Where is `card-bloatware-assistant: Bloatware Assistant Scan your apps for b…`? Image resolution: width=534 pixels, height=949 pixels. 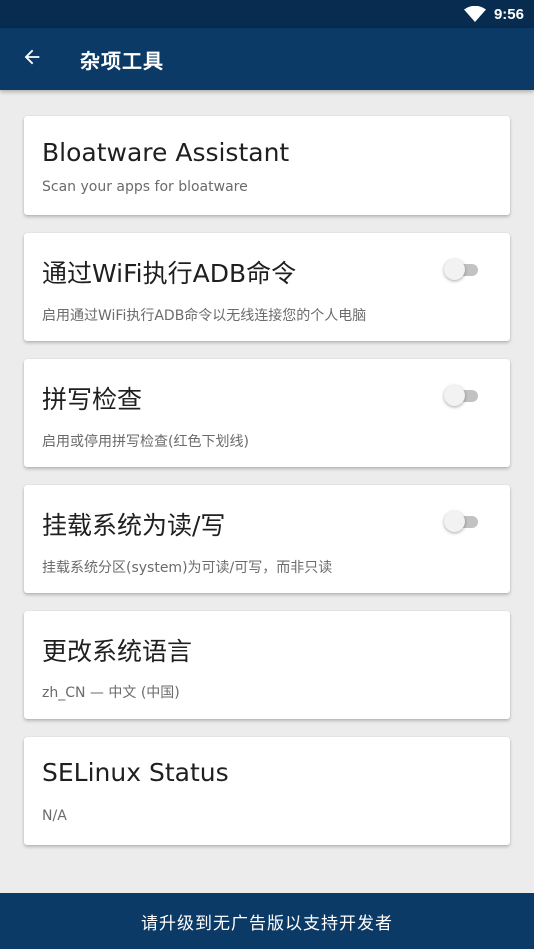 card-bloatware-assistant: Bloatware Assistant Scan your apps for b… is located at coordinates (267, 165).